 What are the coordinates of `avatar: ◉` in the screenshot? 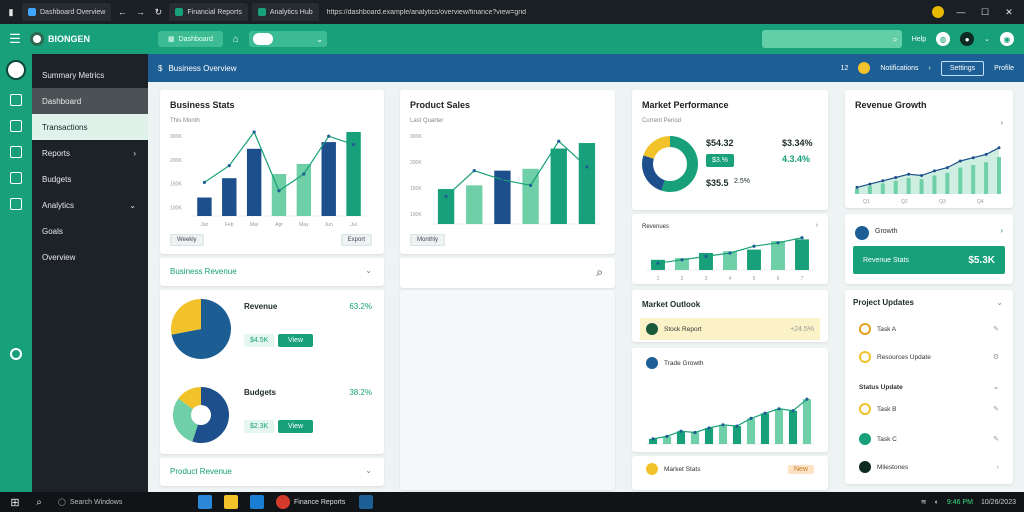 It's located at (1007, 39).